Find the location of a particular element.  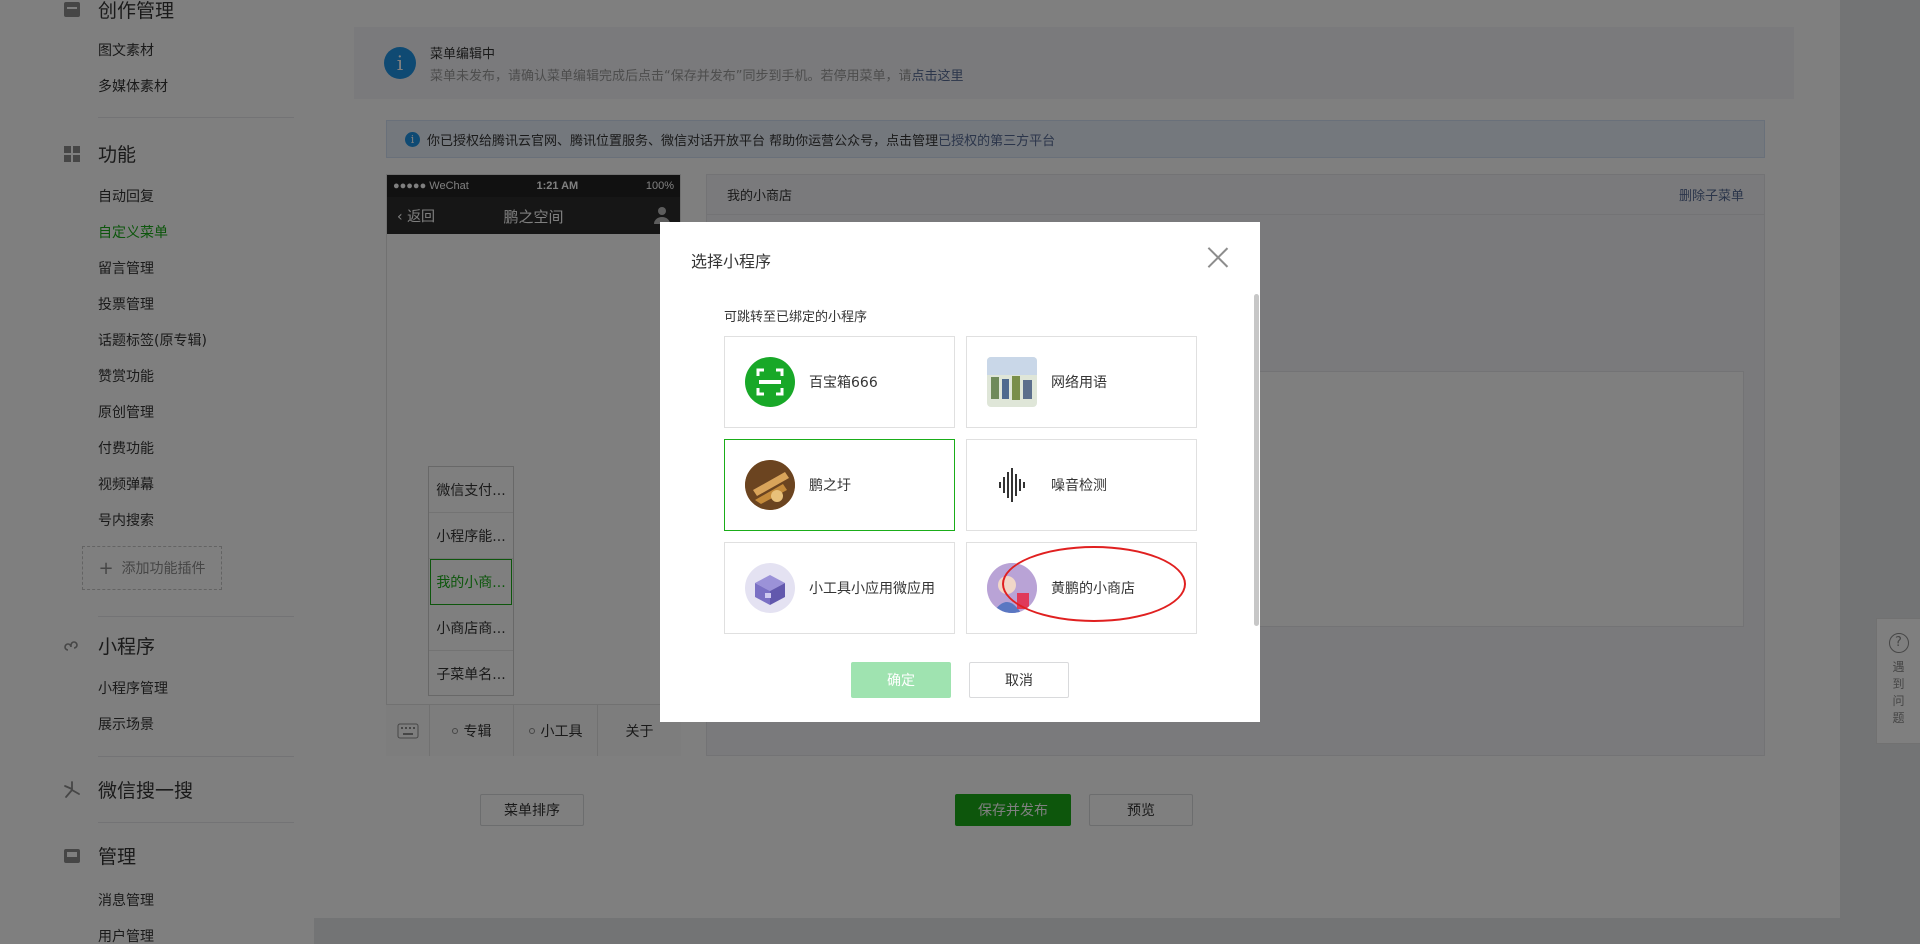

sound-wave-icon is located at coordinates (1012, 485).